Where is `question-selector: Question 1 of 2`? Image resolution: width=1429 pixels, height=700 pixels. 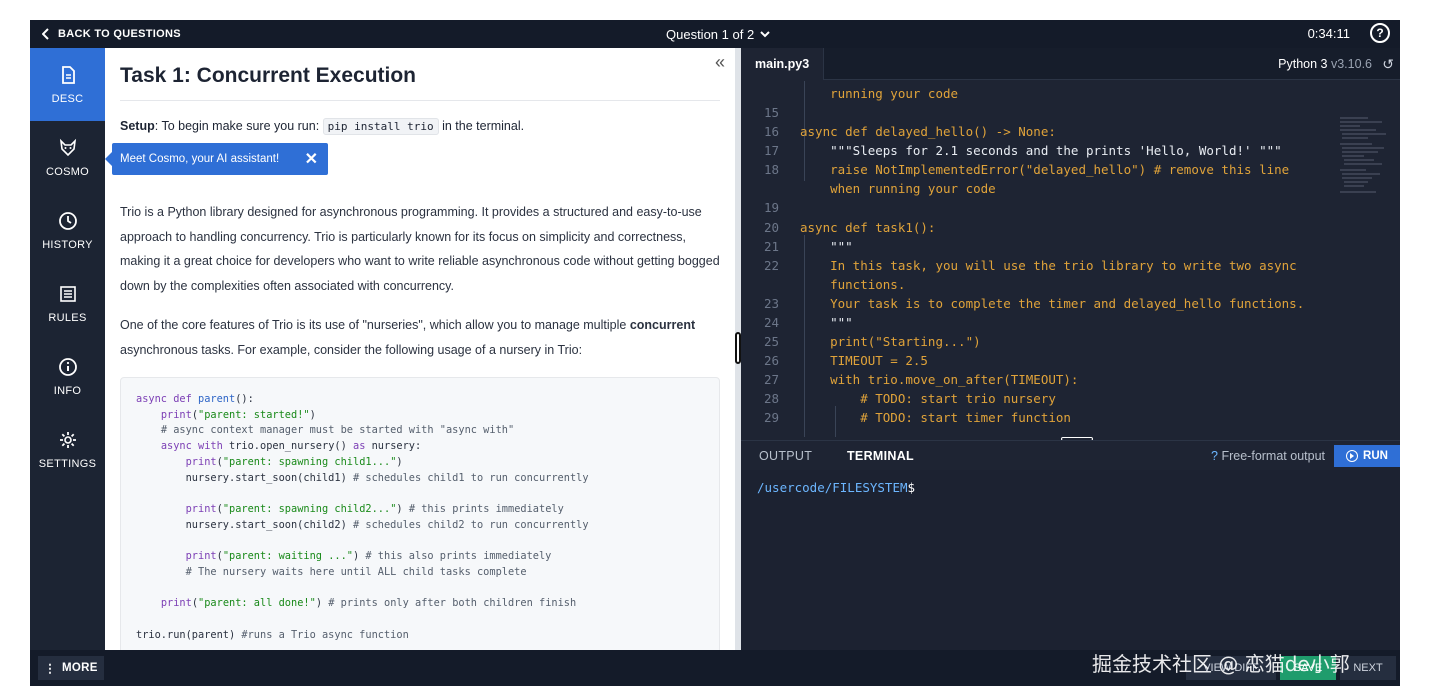 question-selector: Question 1 of 2 is located at coordinates (718, 34).